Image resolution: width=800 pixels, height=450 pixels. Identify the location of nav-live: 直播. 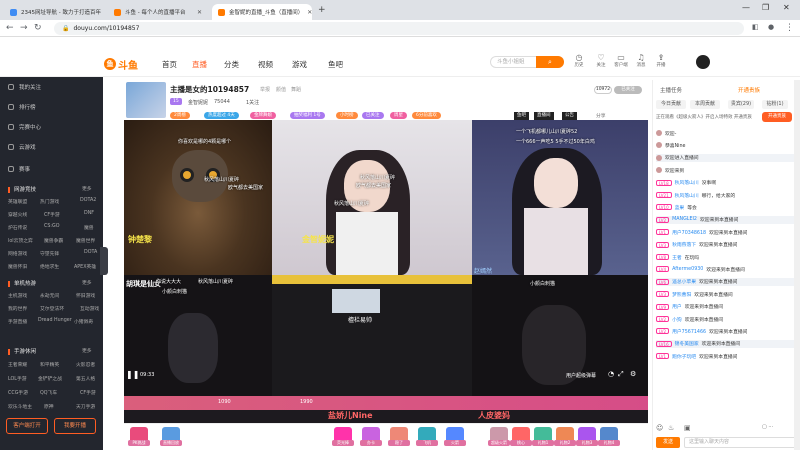
(199, 64).